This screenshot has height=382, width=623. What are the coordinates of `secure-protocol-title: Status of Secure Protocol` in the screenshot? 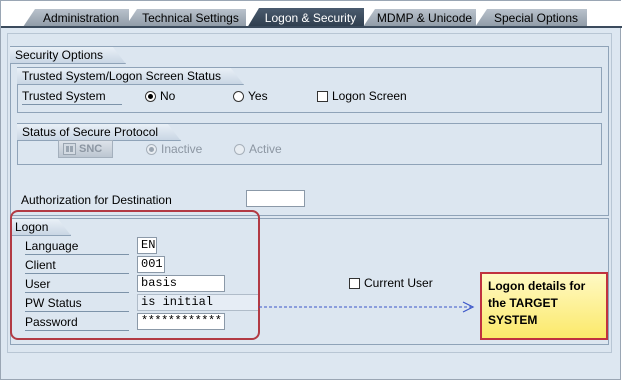 It's located at (99, 132).